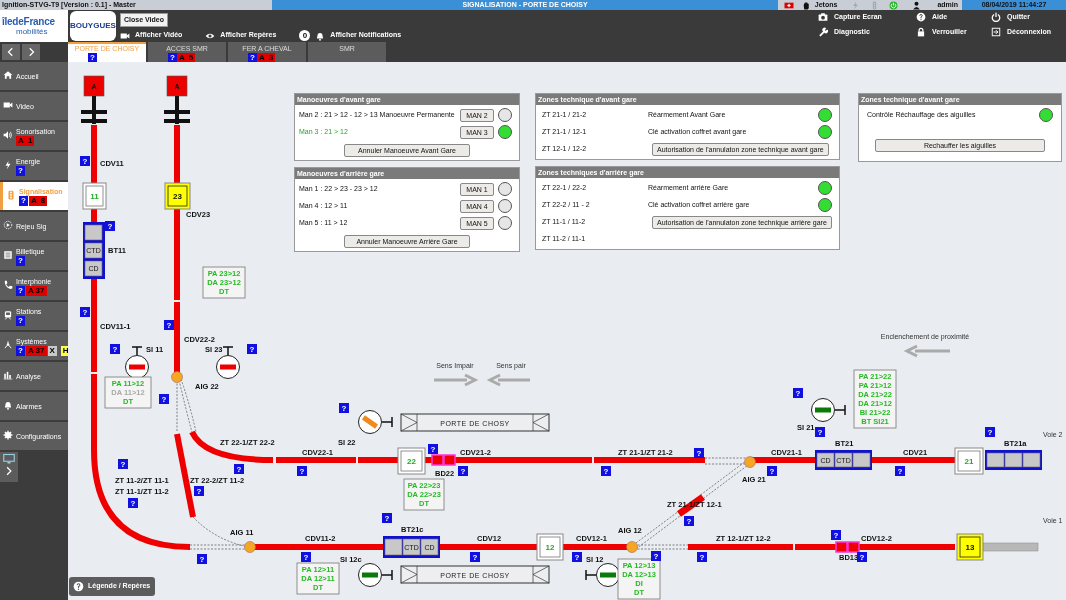 The image size is (1066, 600). I want to click on logo-text: îledeFrance, so click(29, 21).